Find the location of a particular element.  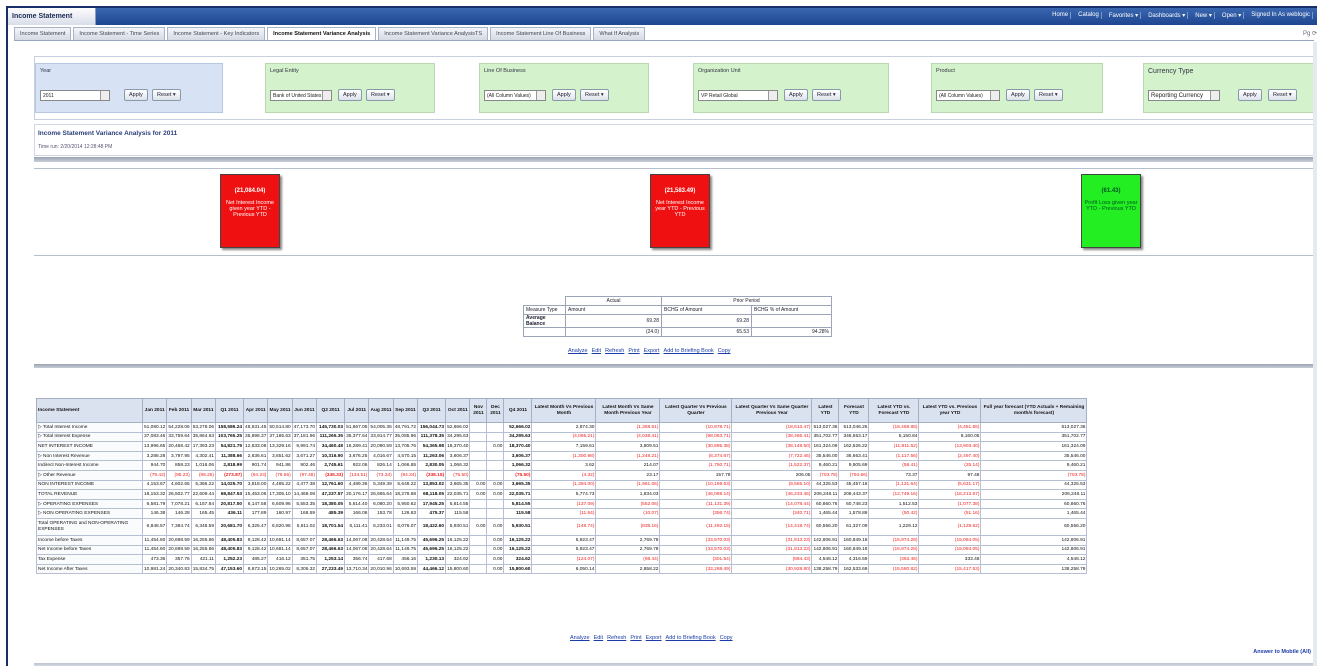

year-select: 2011 is located at coordinates (75, 95).